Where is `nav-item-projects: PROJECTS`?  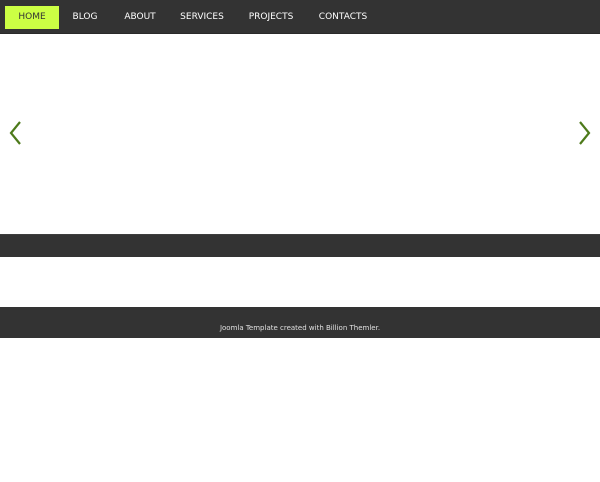
nav-item-projects: PROJECTS is located at coordinates (271, 17).